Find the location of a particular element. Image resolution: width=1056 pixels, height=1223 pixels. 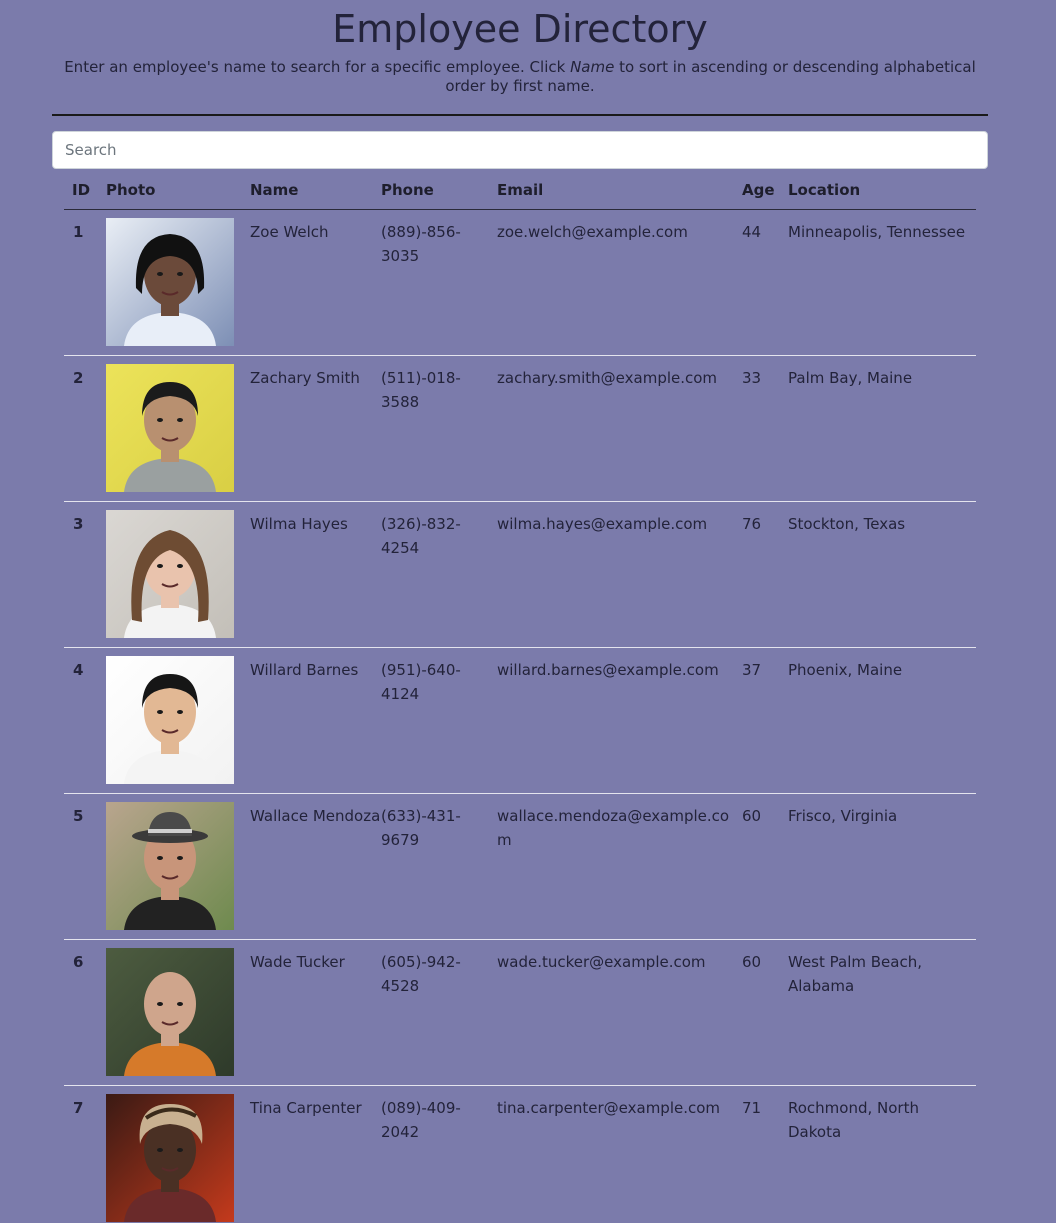

employee-location: Palm Bay, Maine is located at coordinates (882, 428).